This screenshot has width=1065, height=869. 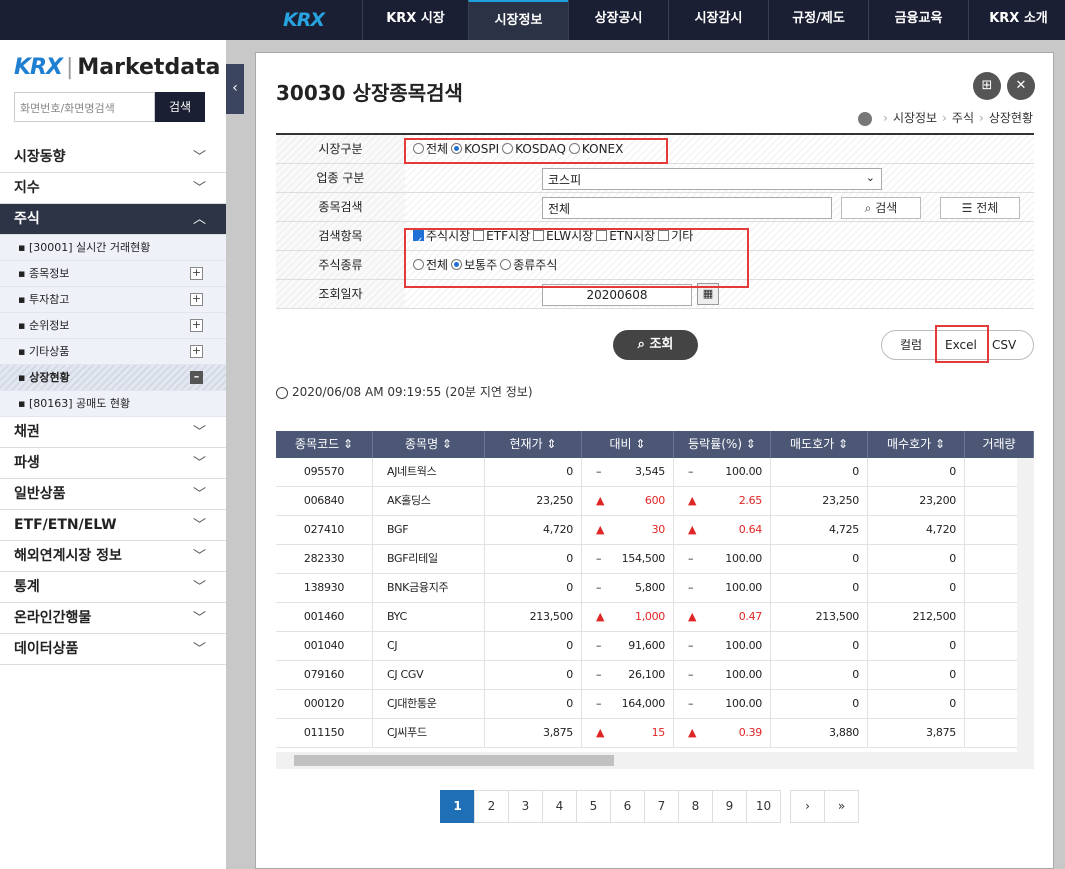 What do you see at coordinates (113, 463) in the screenshot?
I see `sidebar-item: 파생 ﹀` at bounding box center [113, 463].